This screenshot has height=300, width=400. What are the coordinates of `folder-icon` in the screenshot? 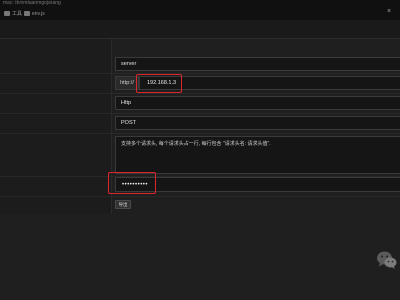 It's located at (7, 13).